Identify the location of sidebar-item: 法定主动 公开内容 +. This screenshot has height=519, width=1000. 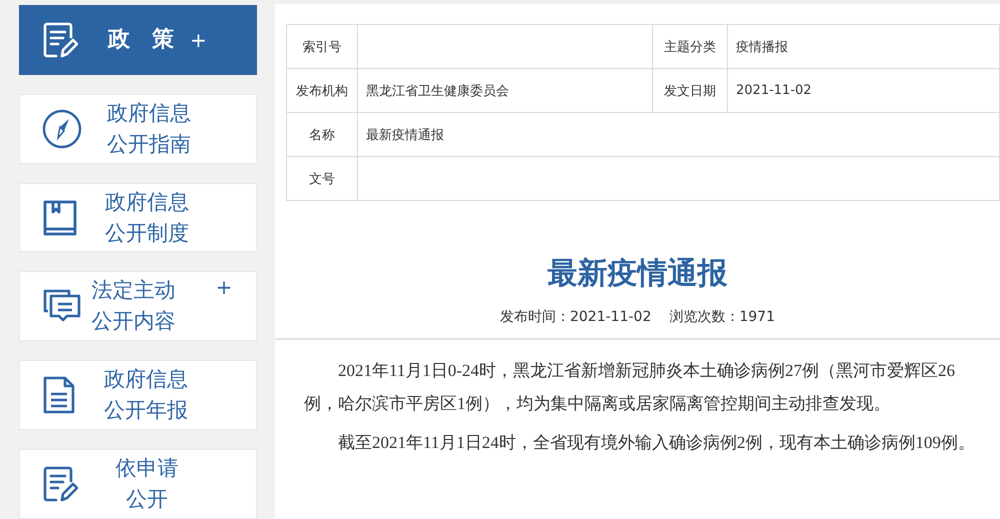
(138, 306).